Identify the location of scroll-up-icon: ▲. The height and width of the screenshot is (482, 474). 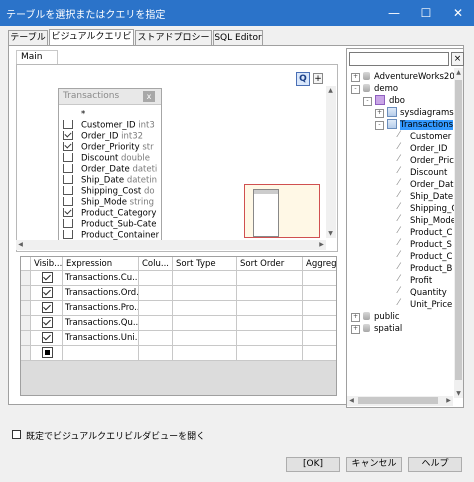
(330, 90).